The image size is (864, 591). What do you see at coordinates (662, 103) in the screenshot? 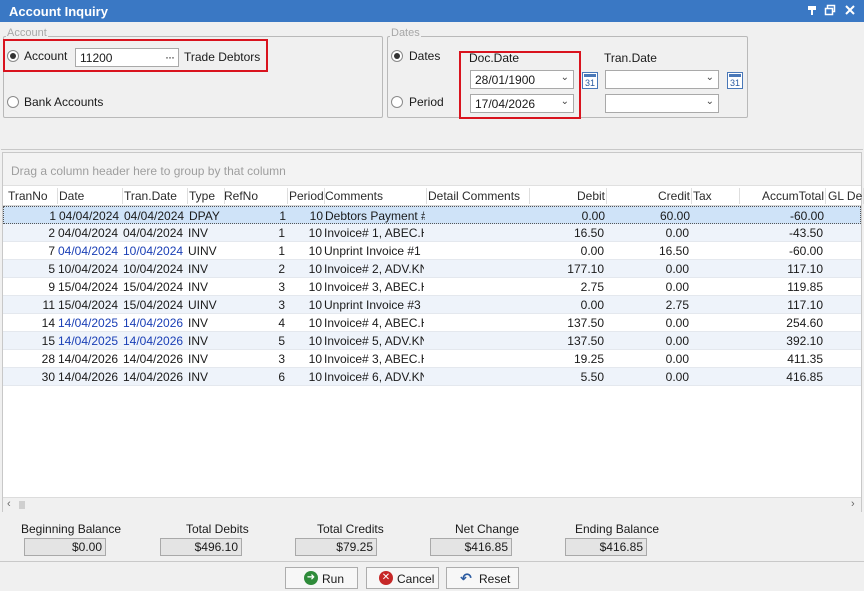
I see `tran-date-to-input: ⌄` at bounding box center [662, 103].